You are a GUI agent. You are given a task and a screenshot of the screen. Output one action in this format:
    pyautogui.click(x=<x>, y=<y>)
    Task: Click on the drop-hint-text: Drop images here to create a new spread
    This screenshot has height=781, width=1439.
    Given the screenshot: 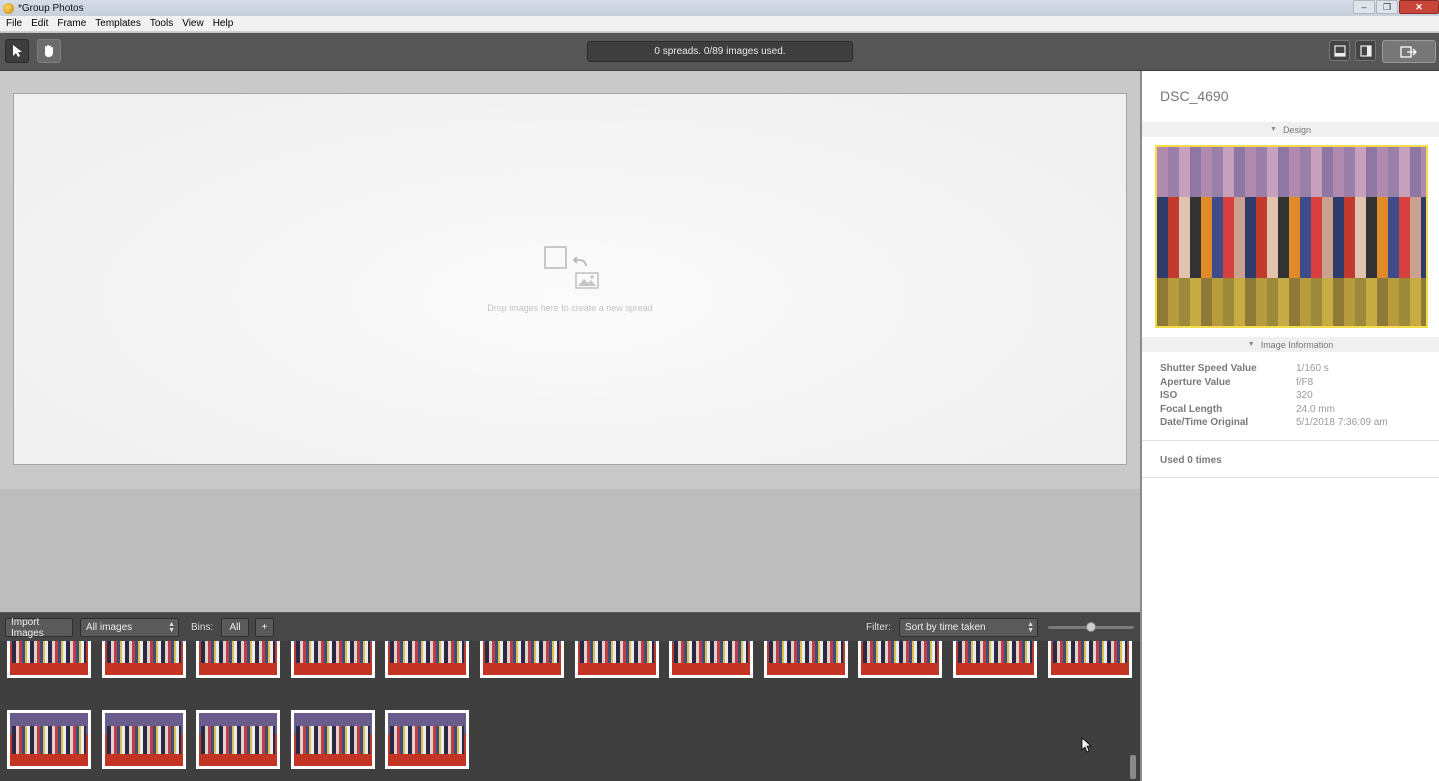 What is the action you would take?
    pyautogui.click(x=570, y=308)
    